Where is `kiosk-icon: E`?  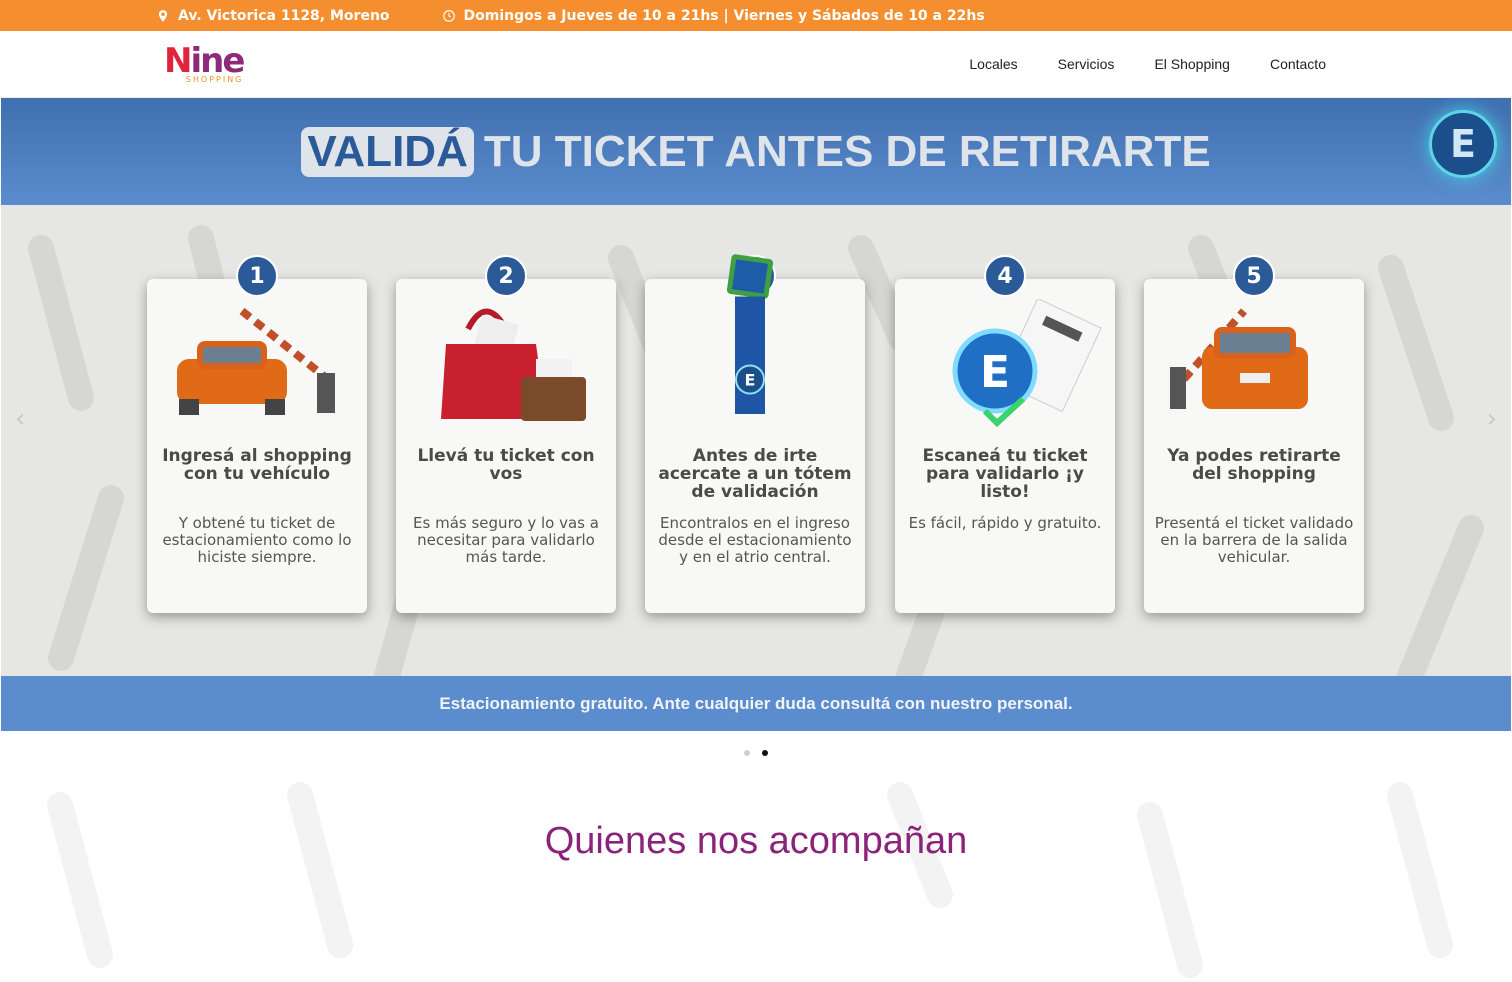
kiosk-icon: E is located at coordinates (750, 334).